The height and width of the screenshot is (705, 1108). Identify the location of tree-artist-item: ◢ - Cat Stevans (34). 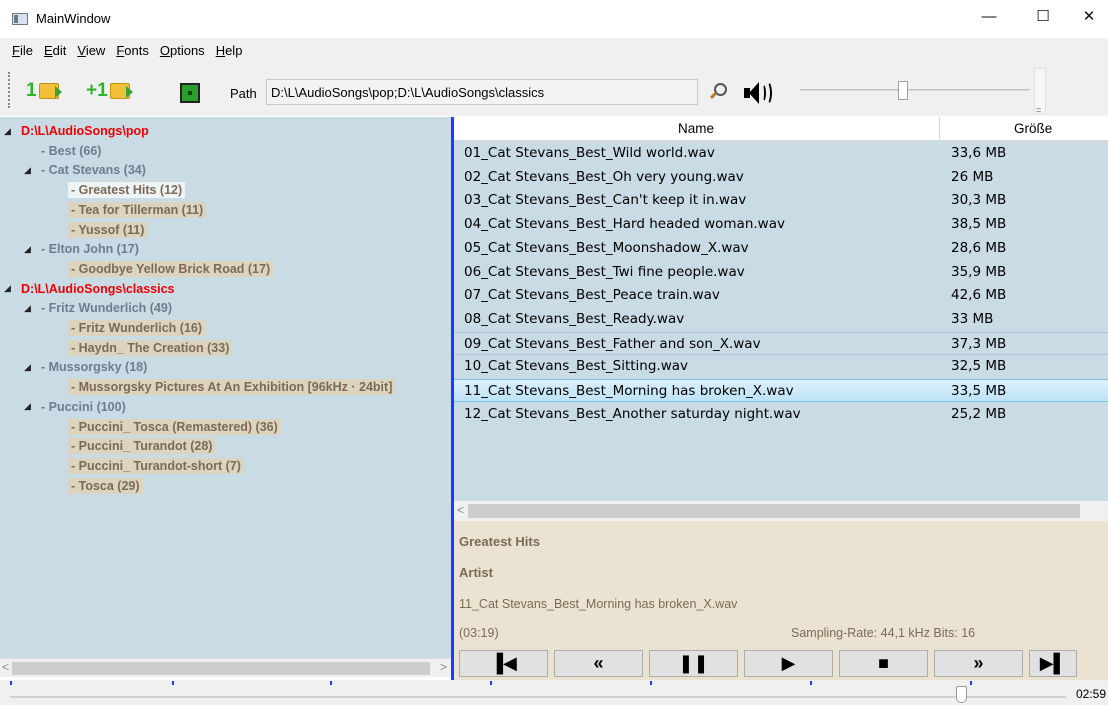
(86, 170).